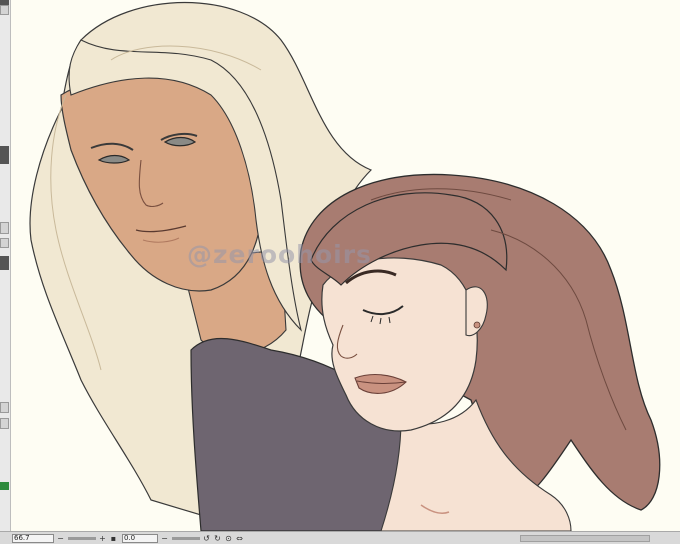  What do you see at coordinates (217, 538) in the screenshot?
I see `rotate-right-icon: ↻` at bounding box center [217, 538].